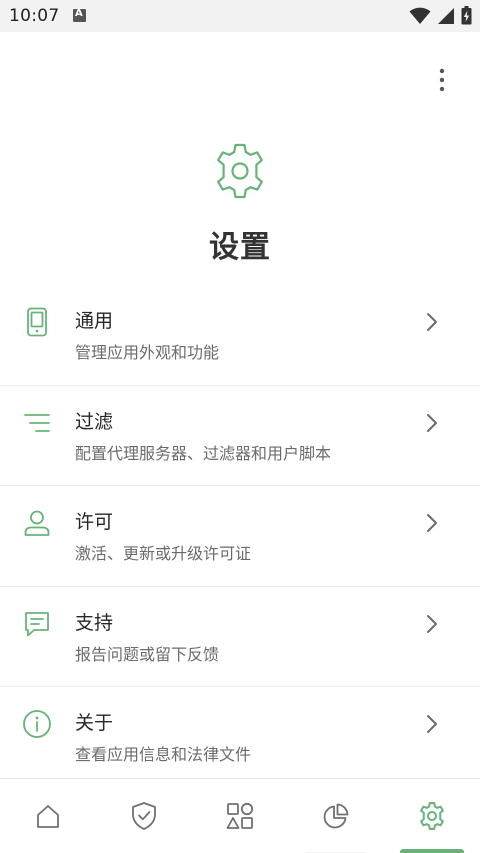  I want to click on person-icon, so click(37, 523).